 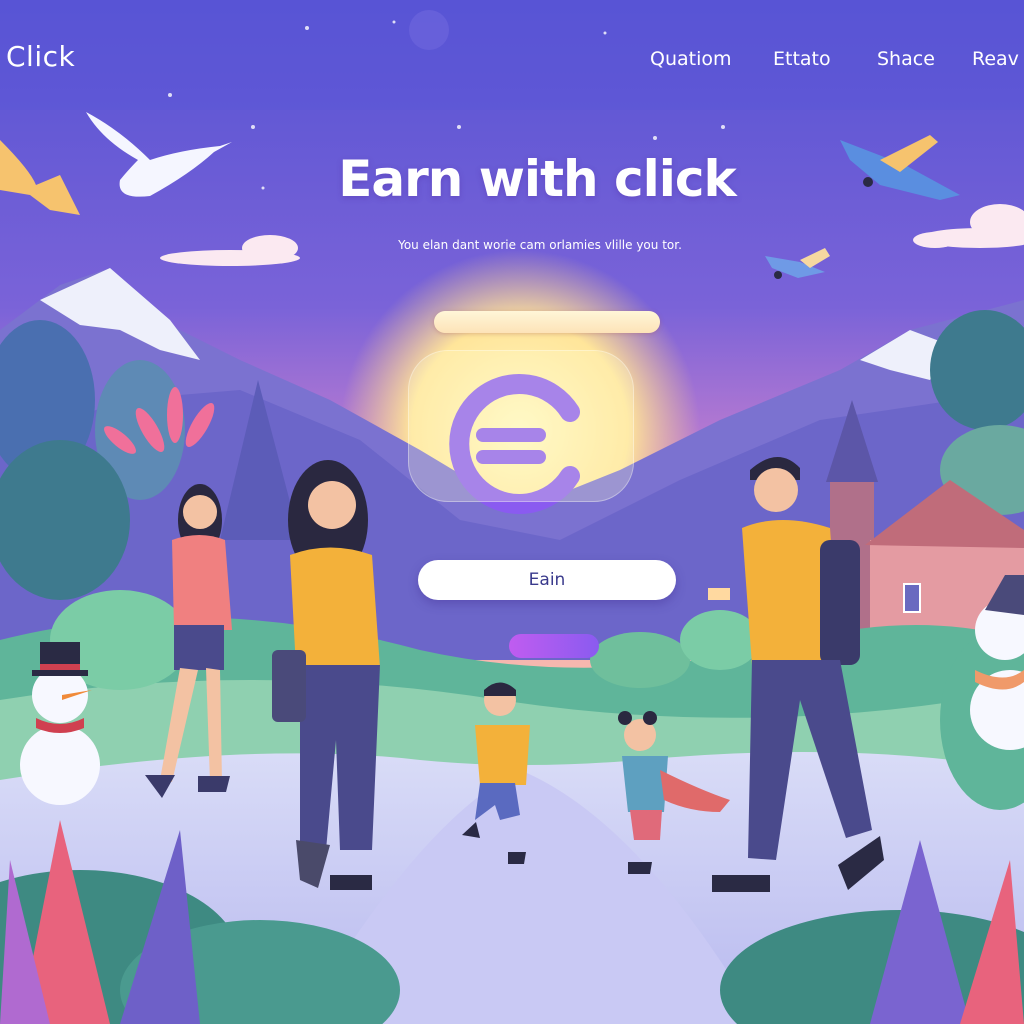 What do you see at coordinates (554, 646) in the screenshot?
I see `secondary-pill-button` at bounding box center [554, 646].